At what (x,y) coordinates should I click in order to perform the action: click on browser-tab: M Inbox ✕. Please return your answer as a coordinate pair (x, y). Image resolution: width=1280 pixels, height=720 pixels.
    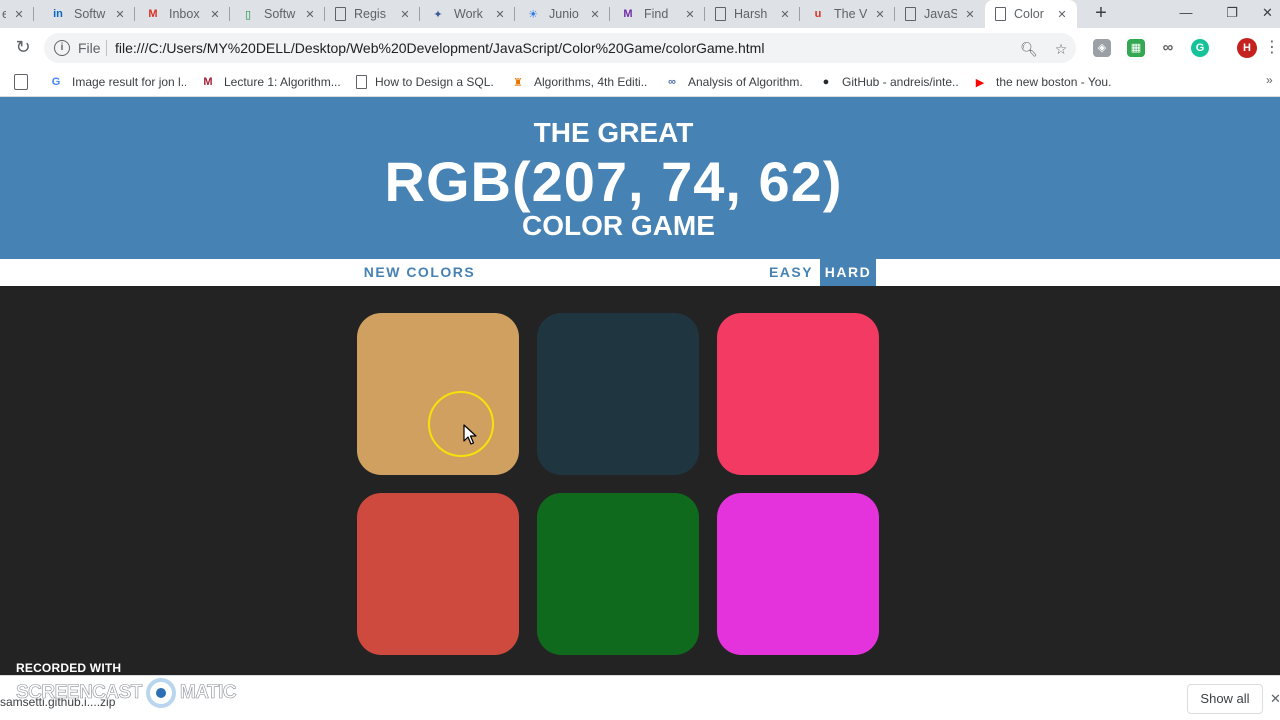
    Looking at the image, I should click on (182, 14).